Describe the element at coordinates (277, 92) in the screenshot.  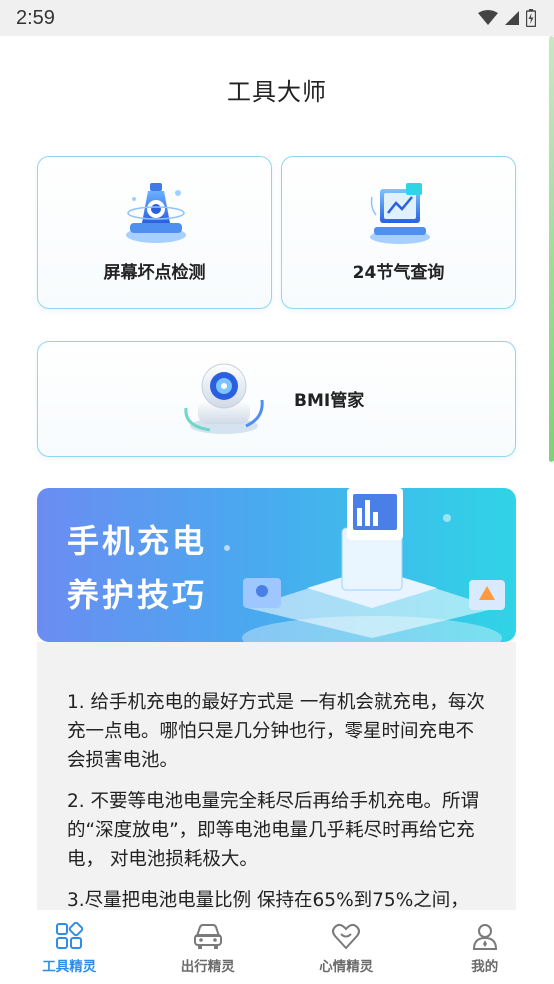
I see `page-title: 工具大师` at that location.